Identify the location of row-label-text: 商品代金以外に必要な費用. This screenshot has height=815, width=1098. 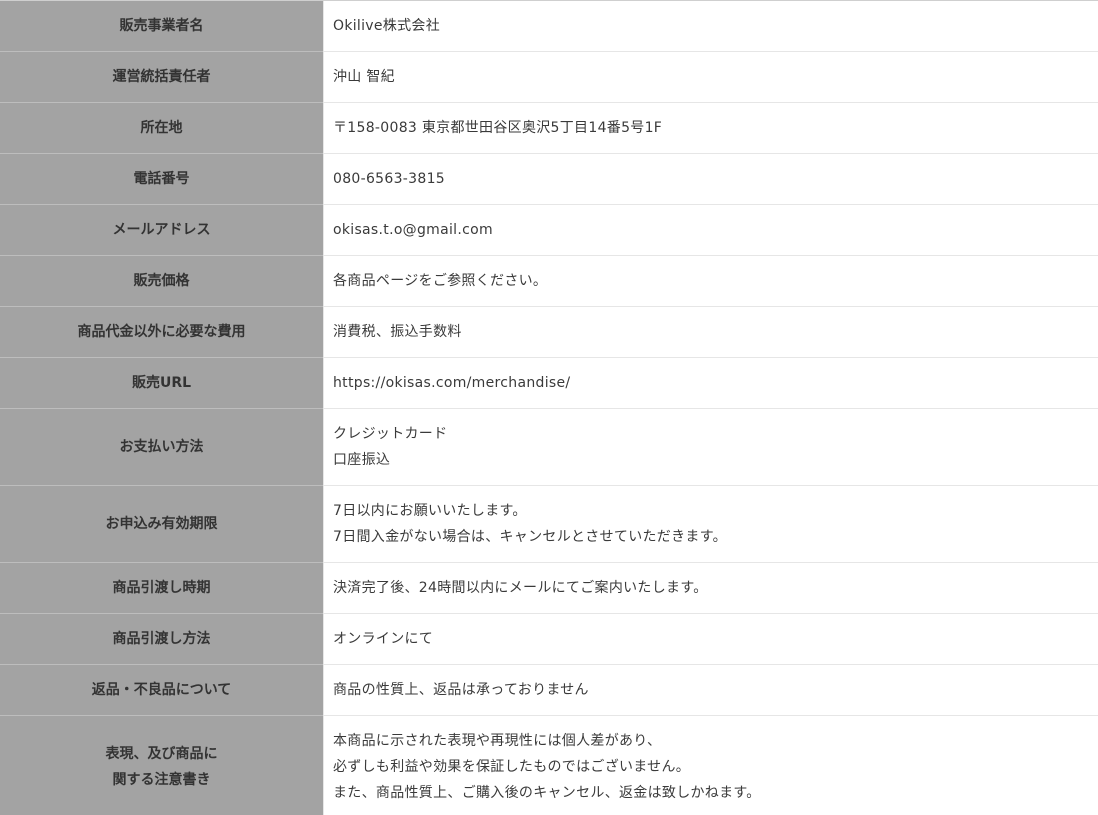
(161, 332).